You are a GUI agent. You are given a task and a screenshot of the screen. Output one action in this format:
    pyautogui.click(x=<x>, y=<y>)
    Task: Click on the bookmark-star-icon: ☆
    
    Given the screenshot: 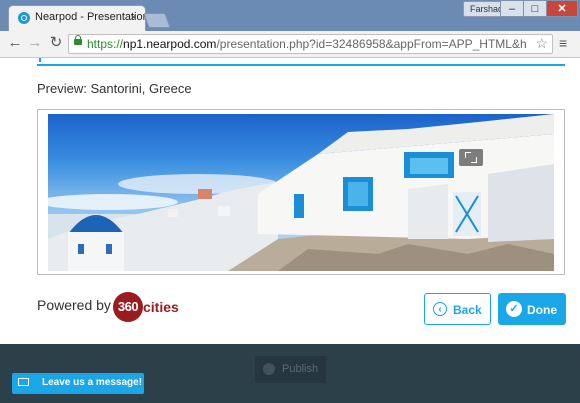 What is the action you would take?
    pyautogui.click(x=541, y=43)
    